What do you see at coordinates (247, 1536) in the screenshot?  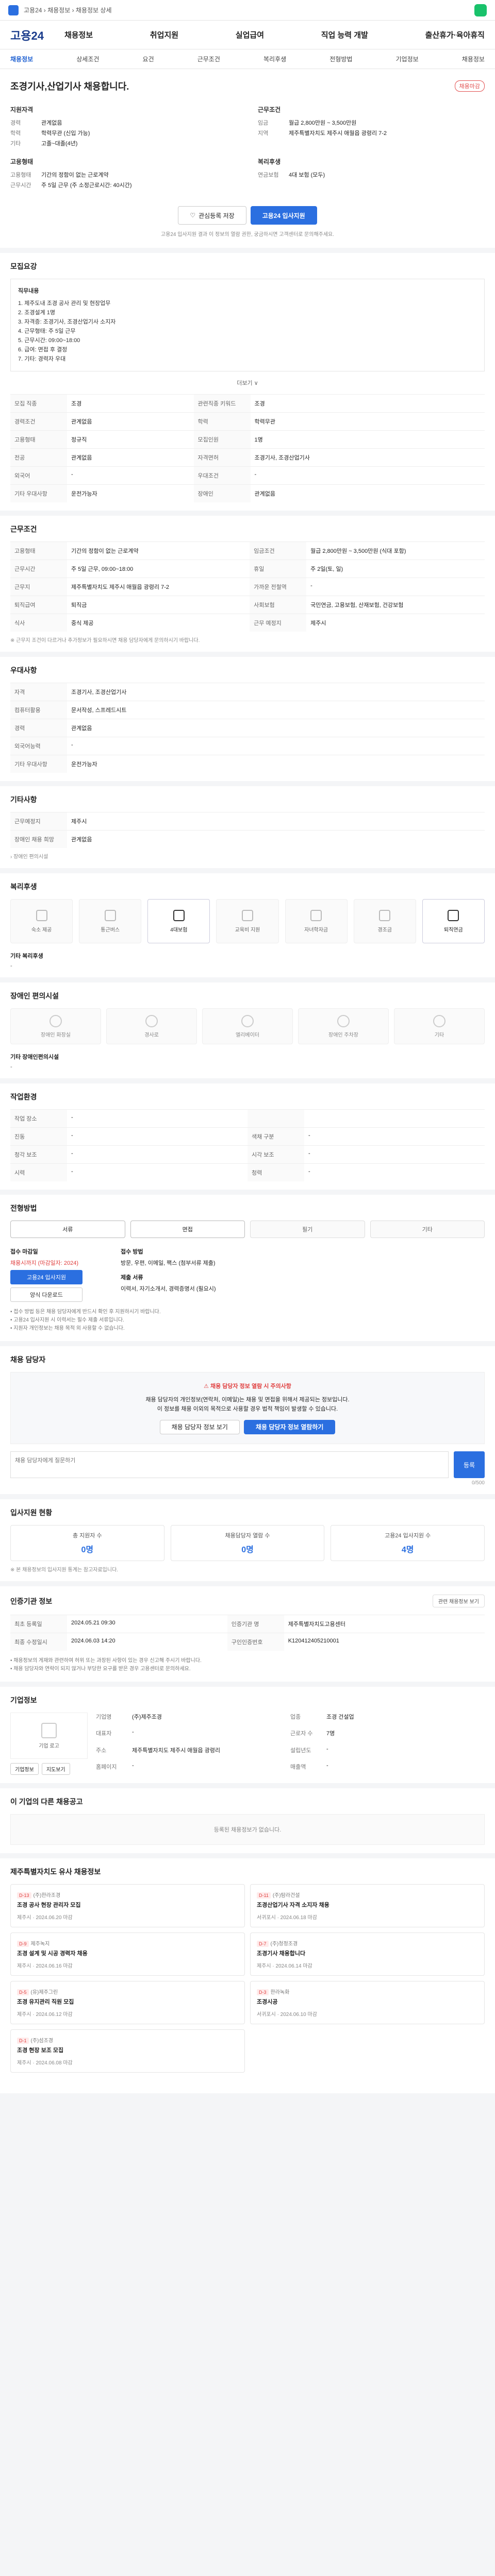 I see `count-label: 채용담당자 열람 수` at bounding box center [247, 1536].